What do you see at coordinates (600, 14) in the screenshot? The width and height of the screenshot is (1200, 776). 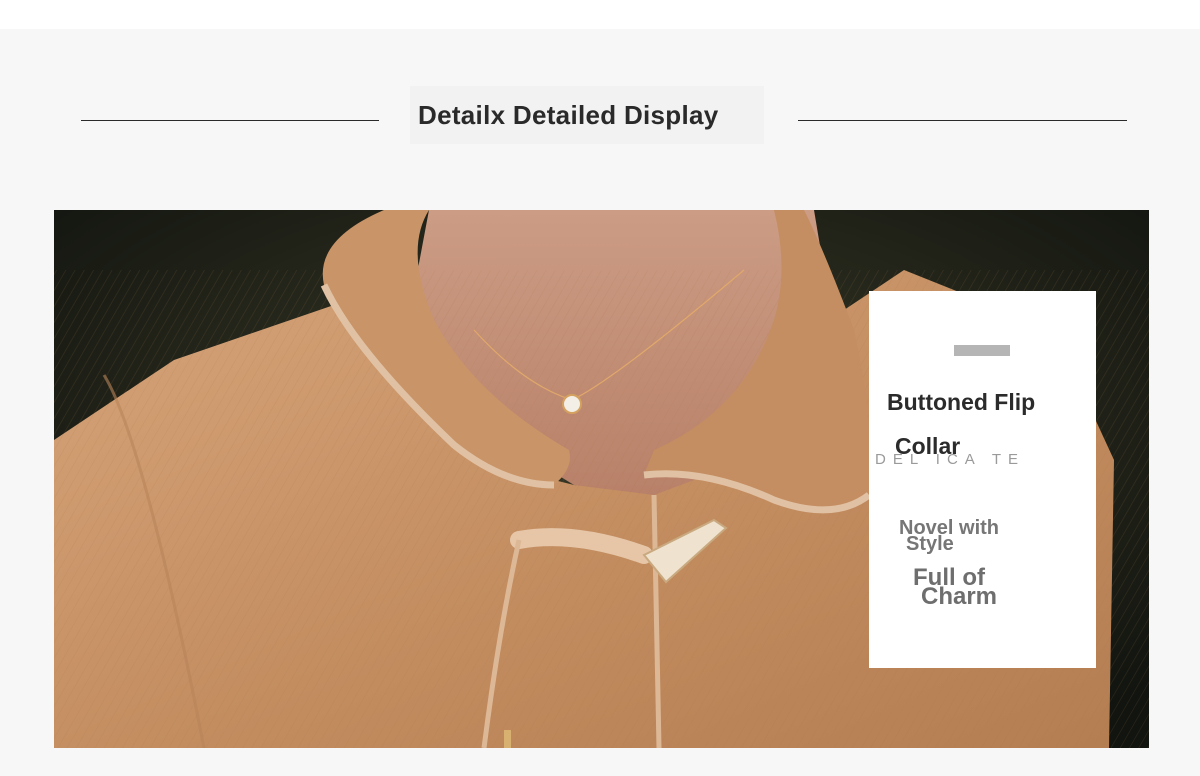 I see `top-strip` at bounding box center [600, 14].